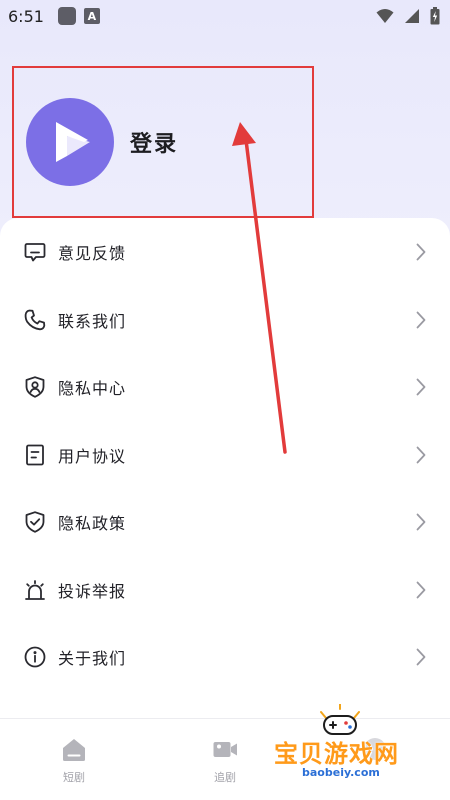 The height and width of the screenshot is (800, 450). I want to click on nav-item-follow-drama: 追剧, so click(225, 760).